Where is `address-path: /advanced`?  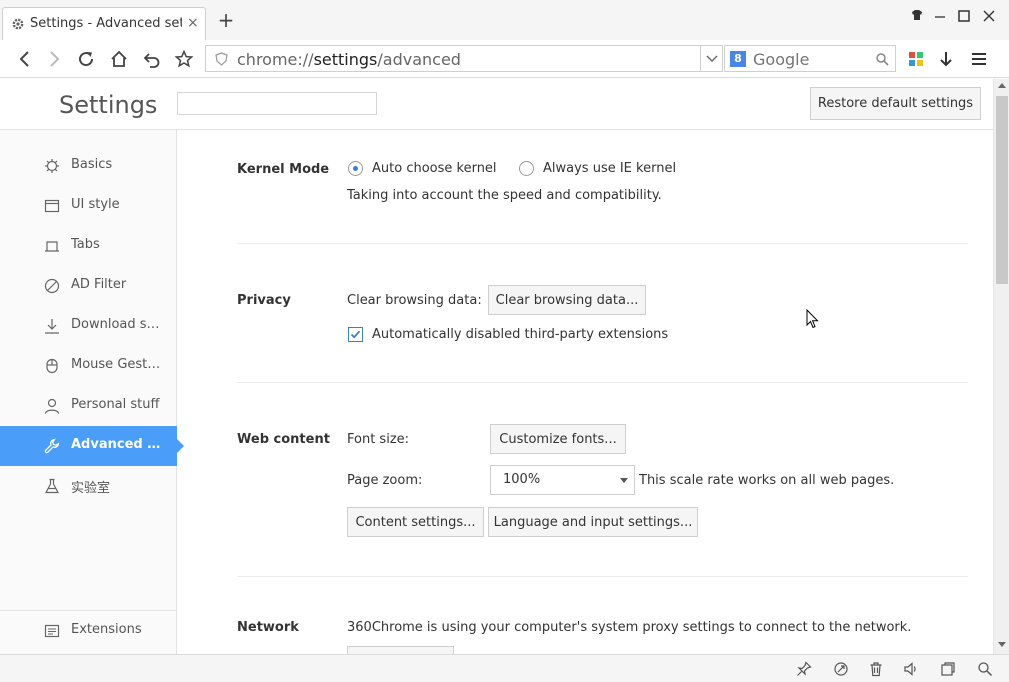 address-path: /advanced is located at coordinates (419, 59).